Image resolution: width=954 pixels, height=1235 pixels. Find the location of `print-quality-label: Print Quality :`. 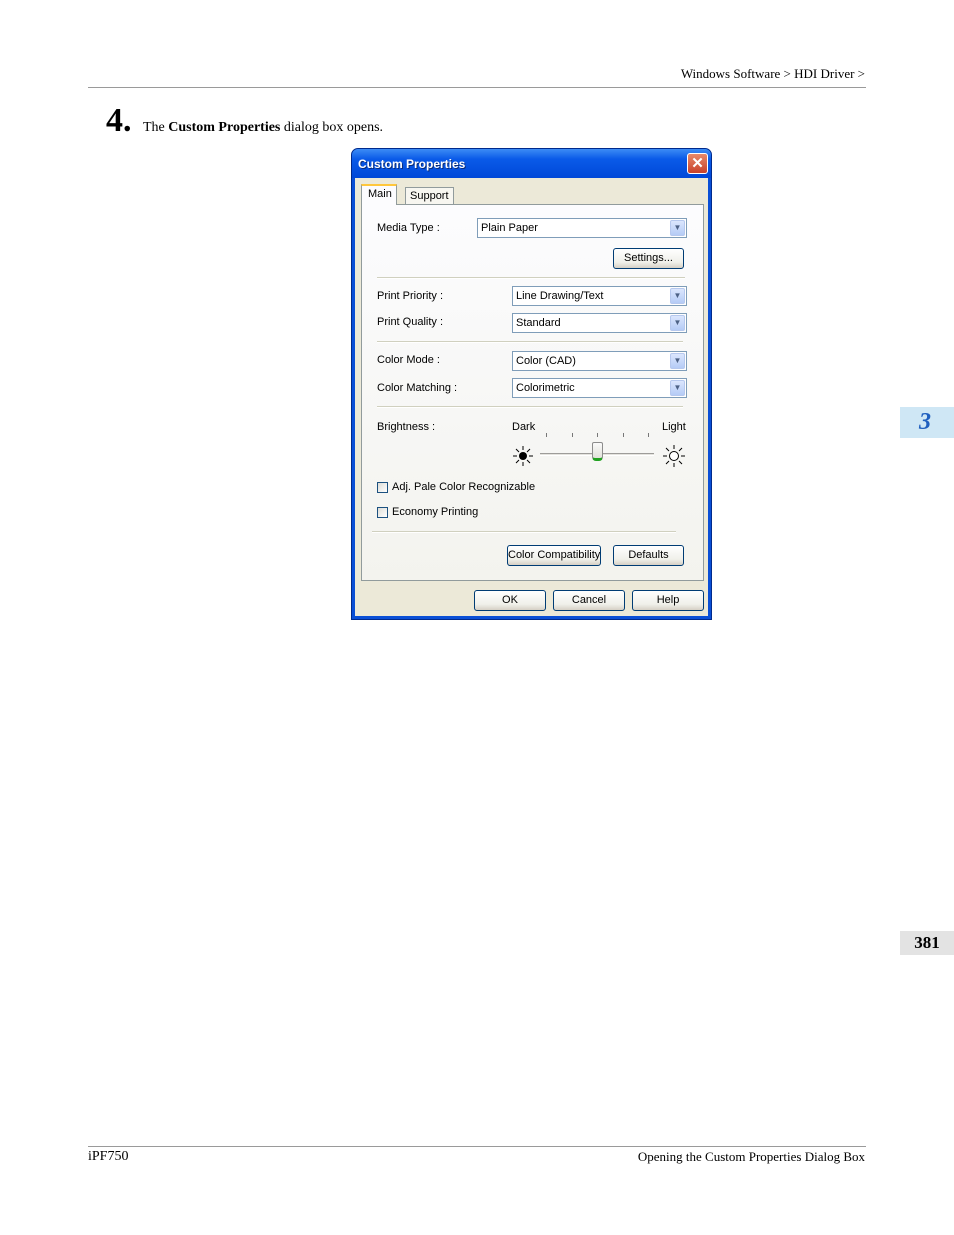

print-quality-label: Print Quality : is located at coordinates (410, 322).